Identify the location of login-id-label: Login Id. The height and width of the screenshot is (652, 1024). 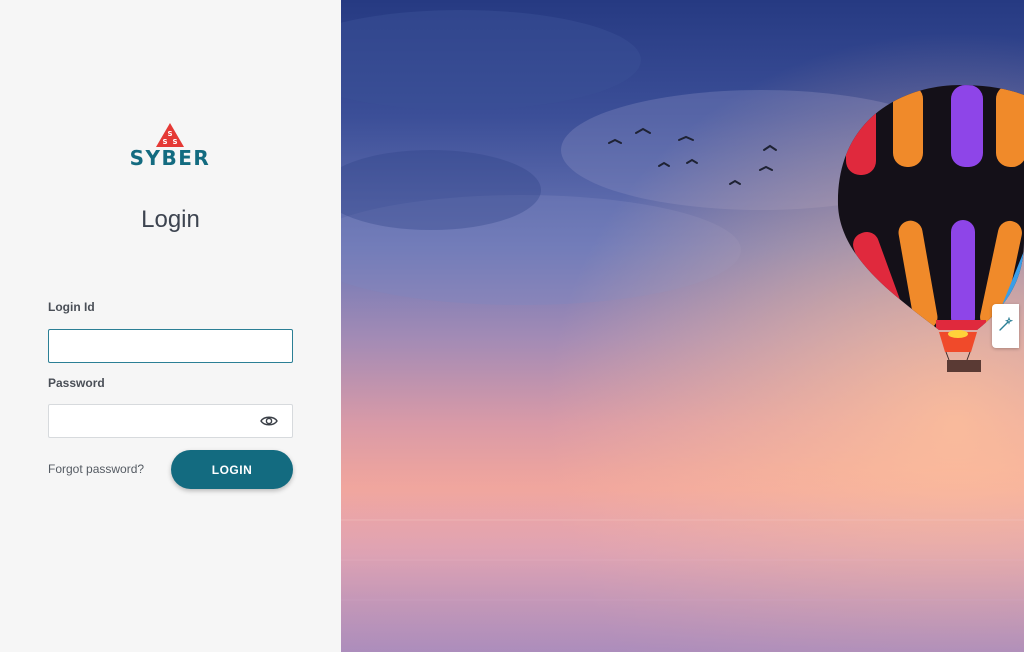
(71, 307).